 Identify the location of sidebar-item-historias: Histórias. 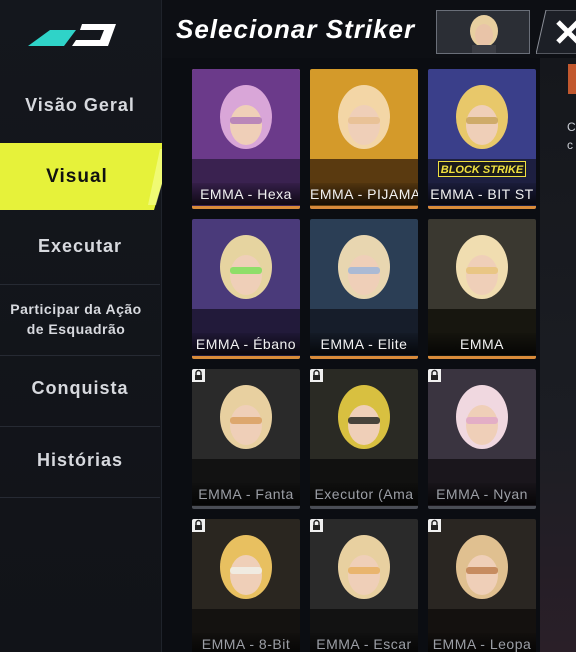
(80, 460).